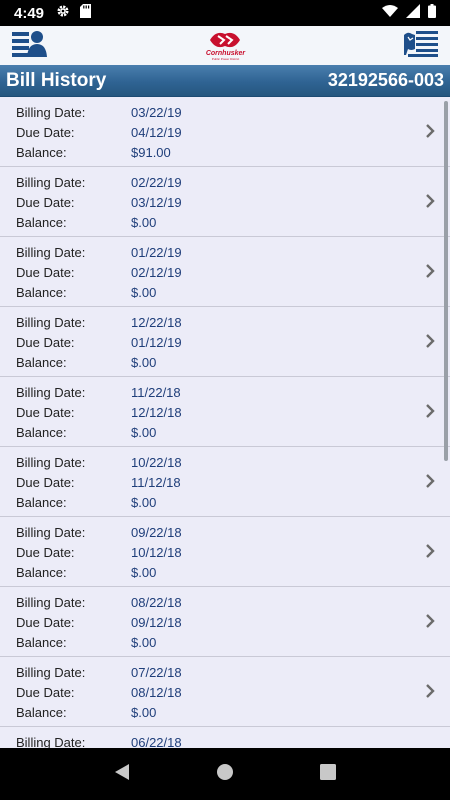 Image resolution: width=450 pixels, height=800 pixels. Describe the element at coordinates (156, 342) in the screenshot. I see `due-date-value: 01/12/19` at that location.